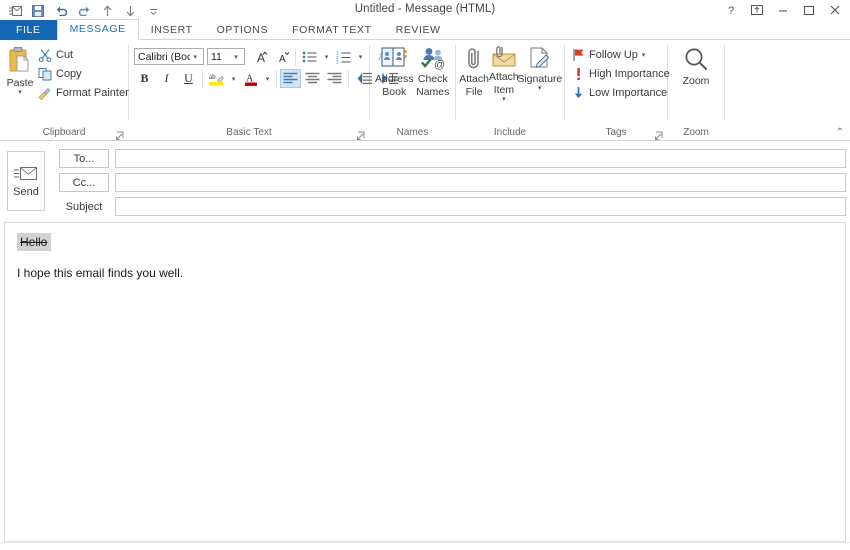 This screenshot has width=850, height=550. Describe the element at coordinates (418, 30) in the screenshot. I see `tab-review: REVIEW` at that location.